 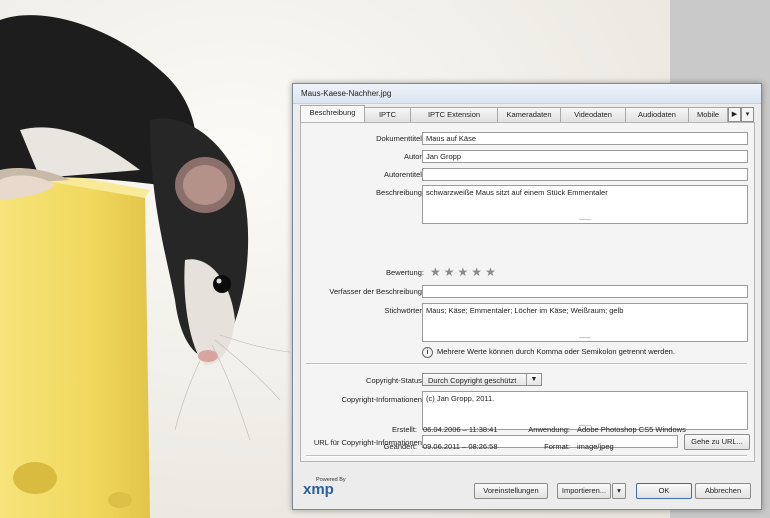 I want to click on copyright-info-label: Copyright-Informationen:, so click(x=382, y=399).